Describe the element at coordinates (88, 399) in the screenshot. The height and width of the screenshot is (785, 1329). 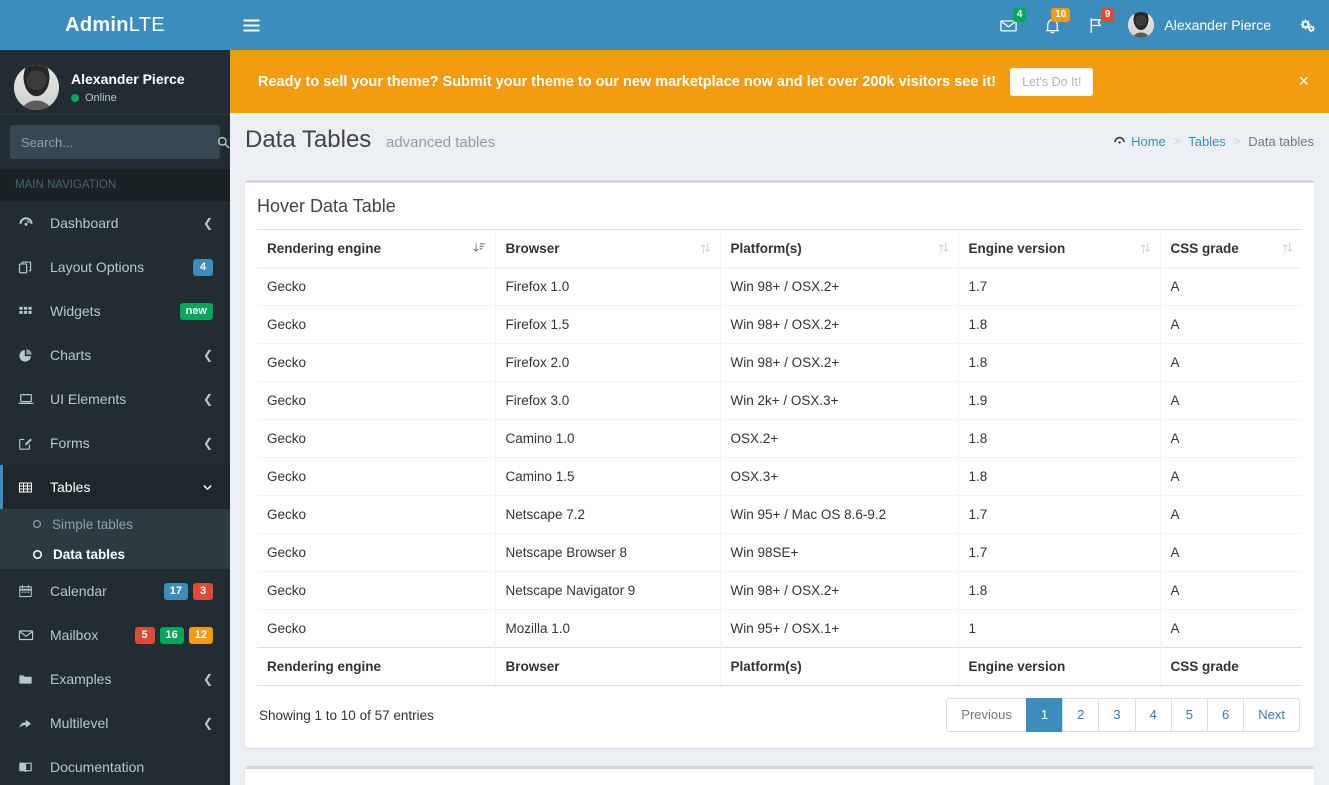
I see `sidebar-item-label: UI Elements` at that location.